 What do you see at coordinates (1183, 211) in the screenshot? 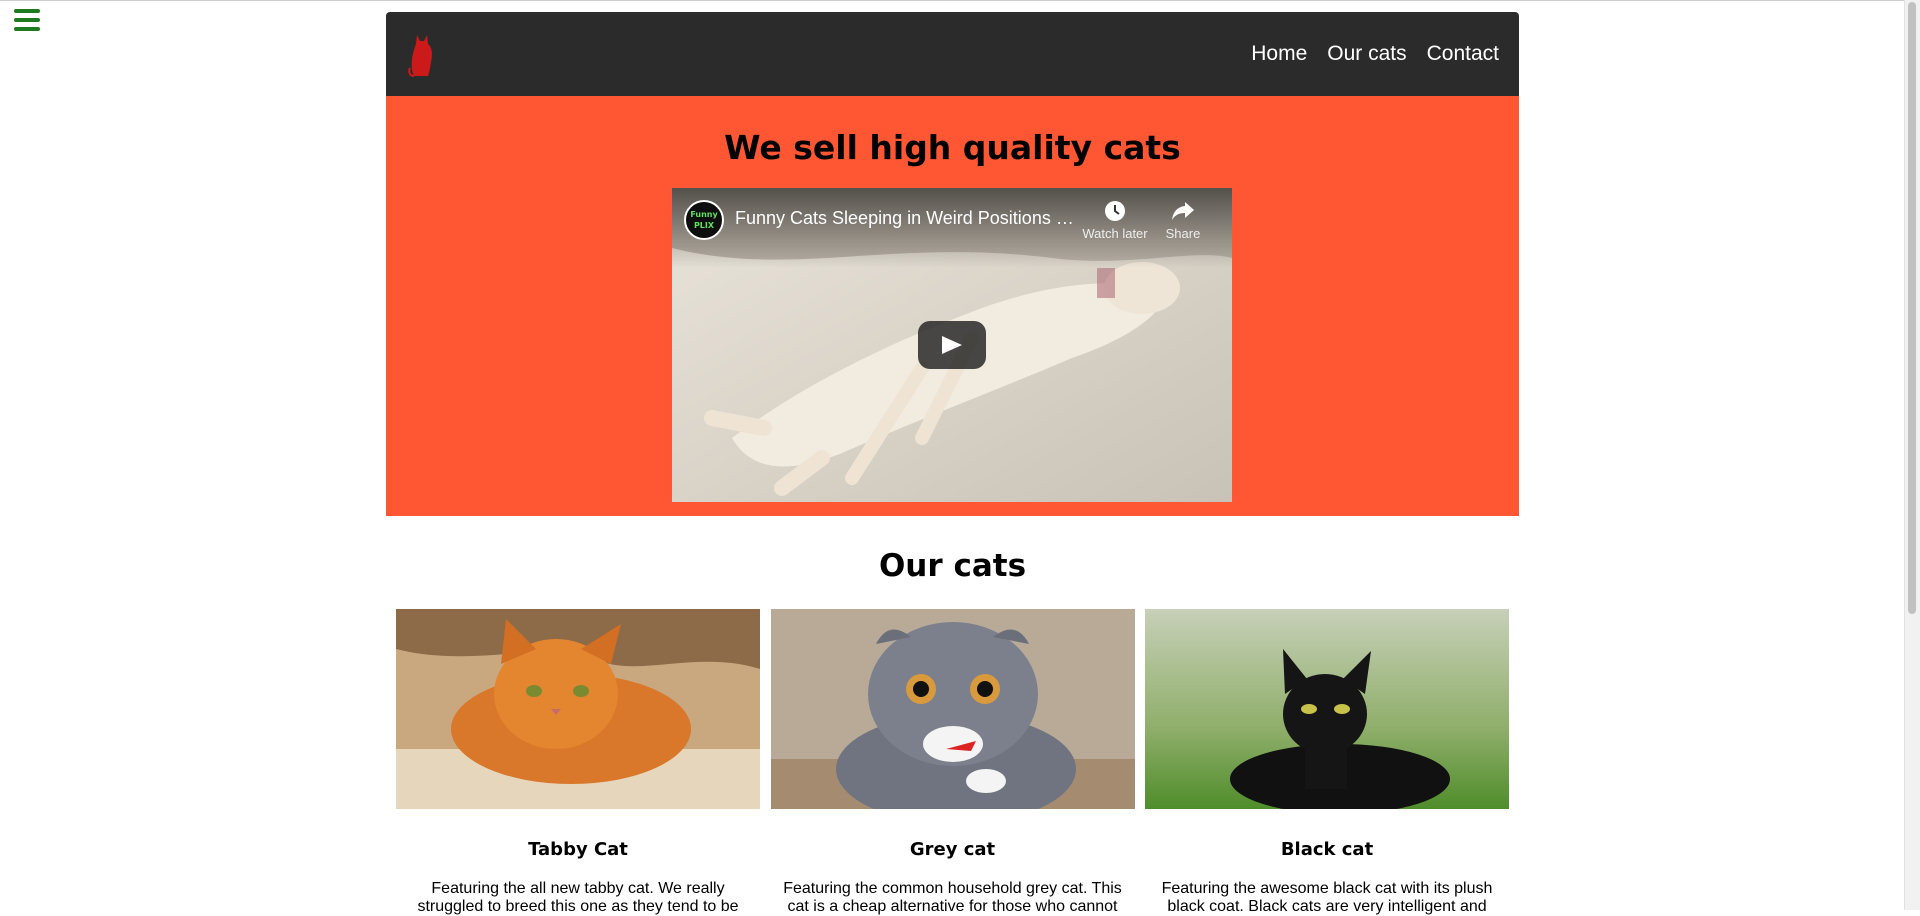
I see `share-icon` at bounding box center [1183, 211].